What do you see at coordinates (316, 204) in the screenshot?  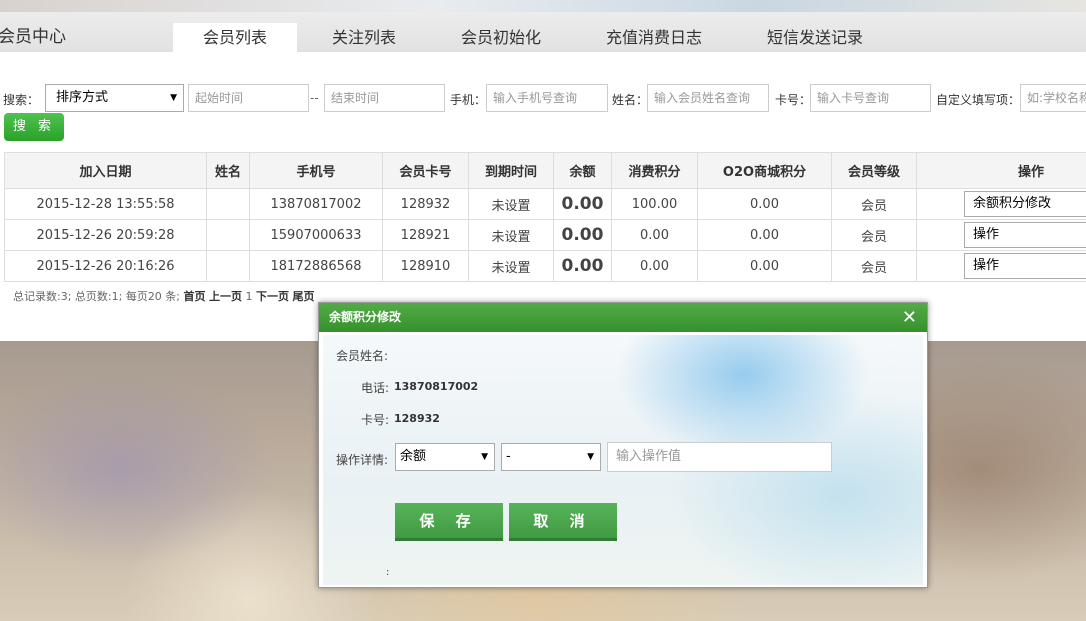 I see `phone-cell: 13870817002` at bounding box center [316, 204].